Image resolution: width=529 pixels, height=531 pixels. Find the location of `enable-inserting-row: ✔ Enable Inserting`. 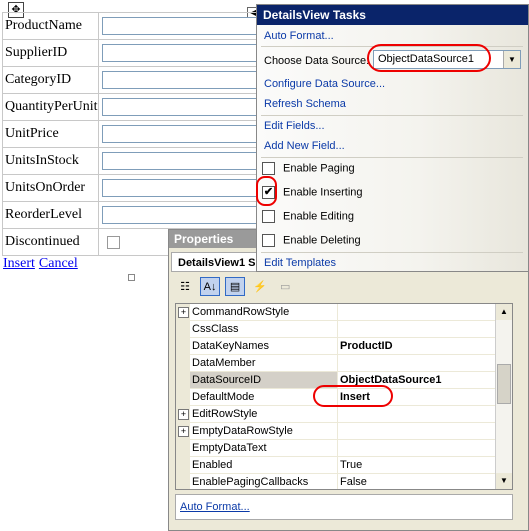

enable-inserting-row: ✔ Enable Inserting is located at coordinates (312, 192).